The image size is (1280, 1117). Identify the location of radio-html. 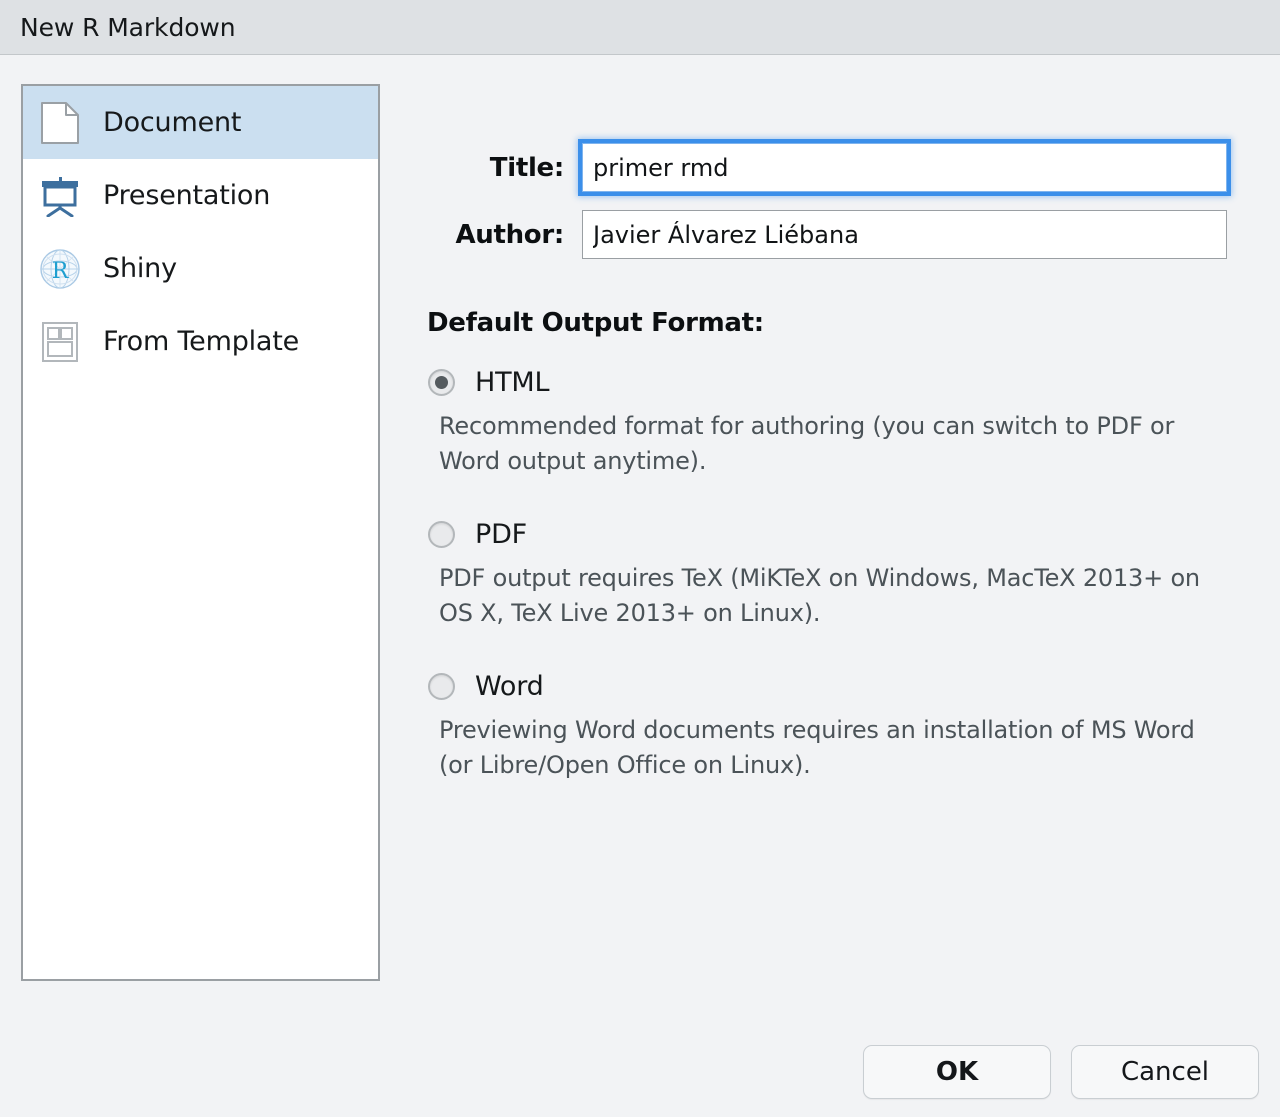
(441, 382).